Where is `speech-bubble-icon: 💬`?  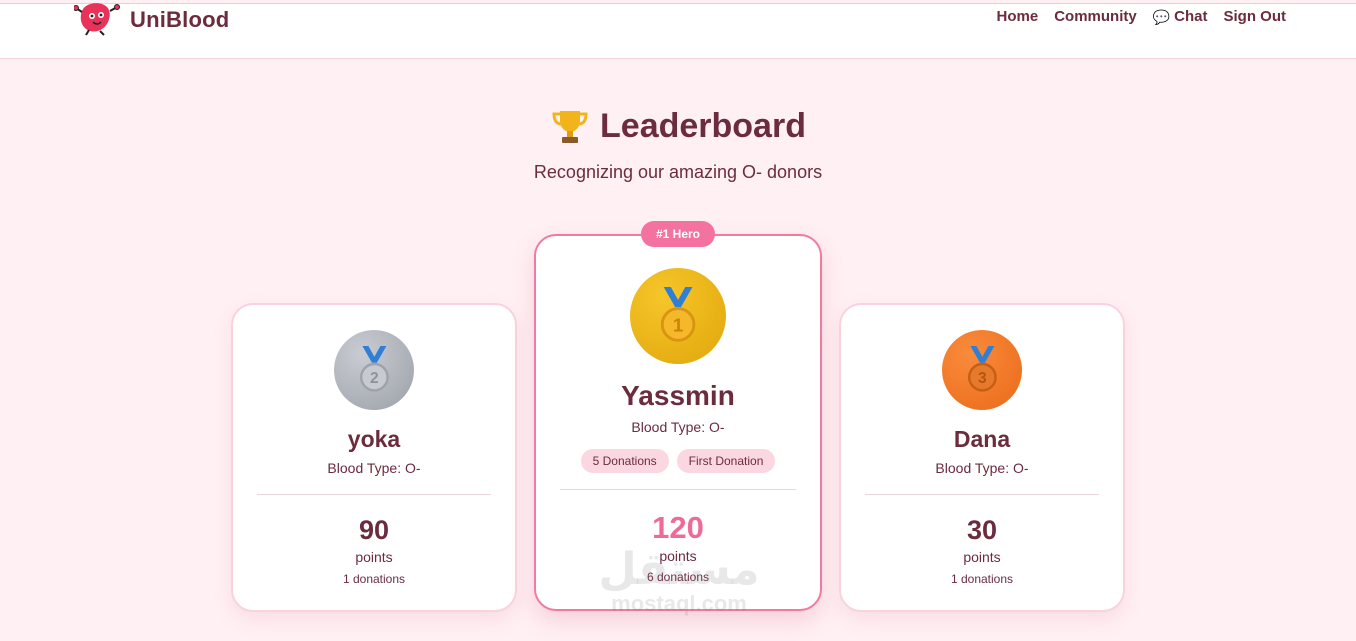
speech-bubble-icon: 💬 is located at coordinates (1161, 16).